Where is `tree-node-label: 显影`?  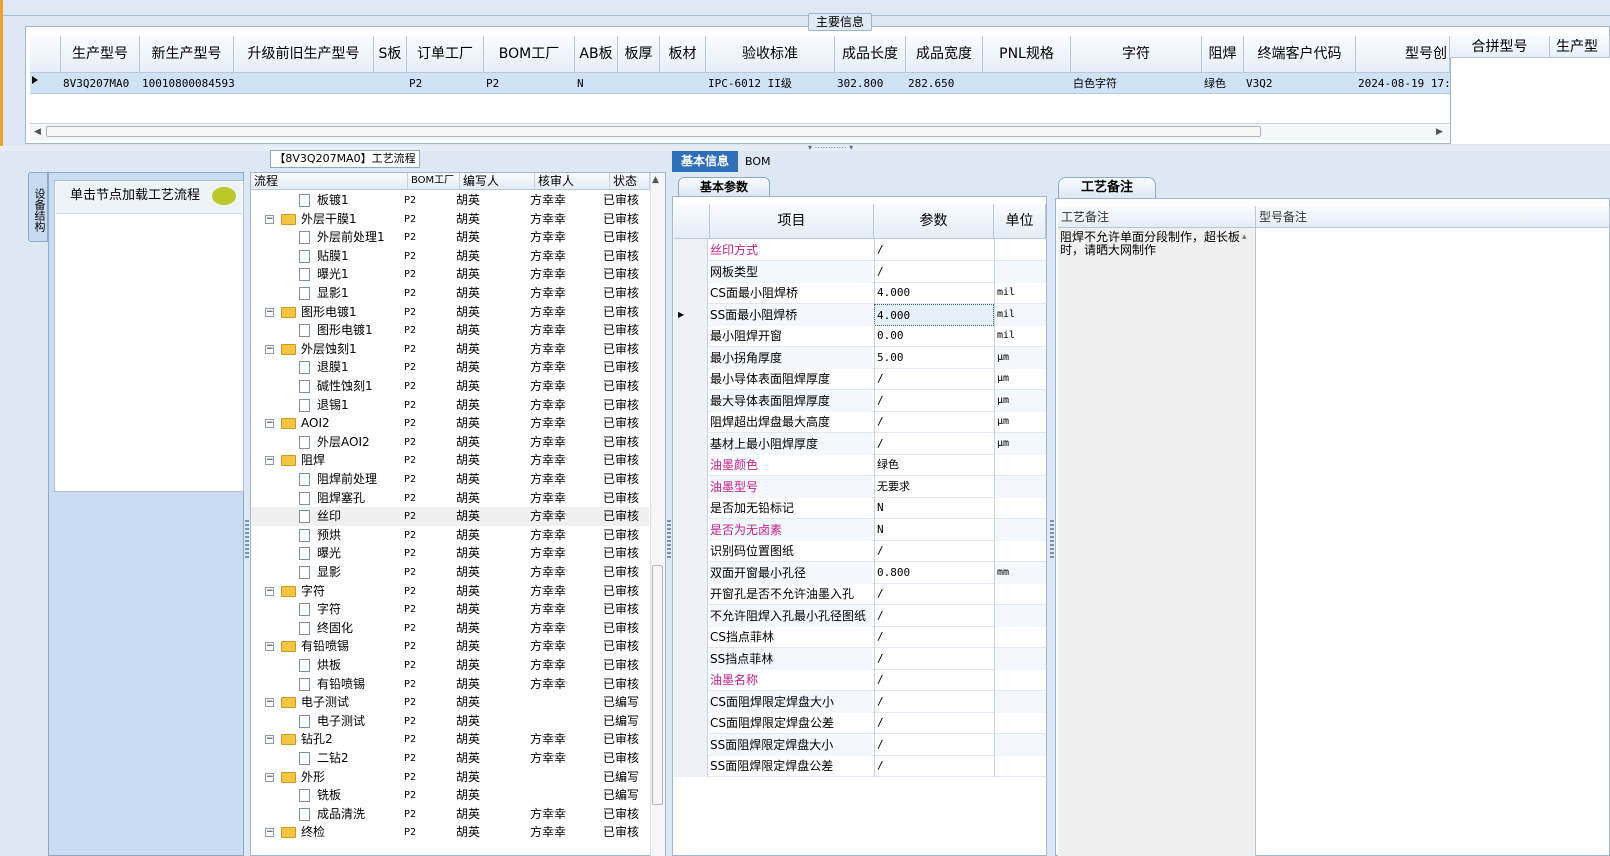
tree-node-label: 显影 is located at coordinates (329, 572).